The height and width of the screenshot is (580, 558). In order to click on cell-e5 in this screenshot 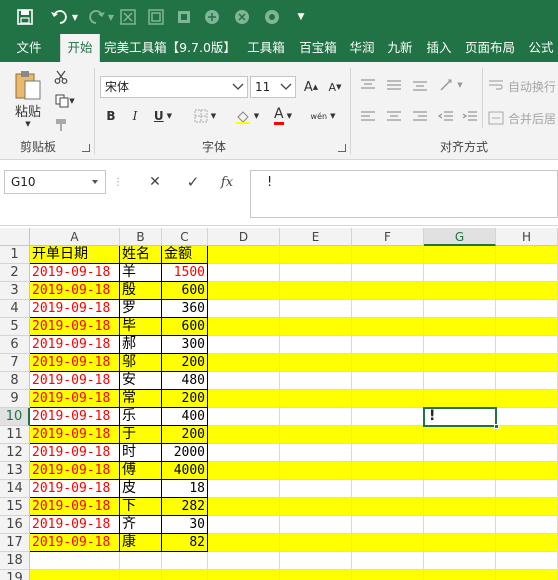, I will do `click(316, 327)`.